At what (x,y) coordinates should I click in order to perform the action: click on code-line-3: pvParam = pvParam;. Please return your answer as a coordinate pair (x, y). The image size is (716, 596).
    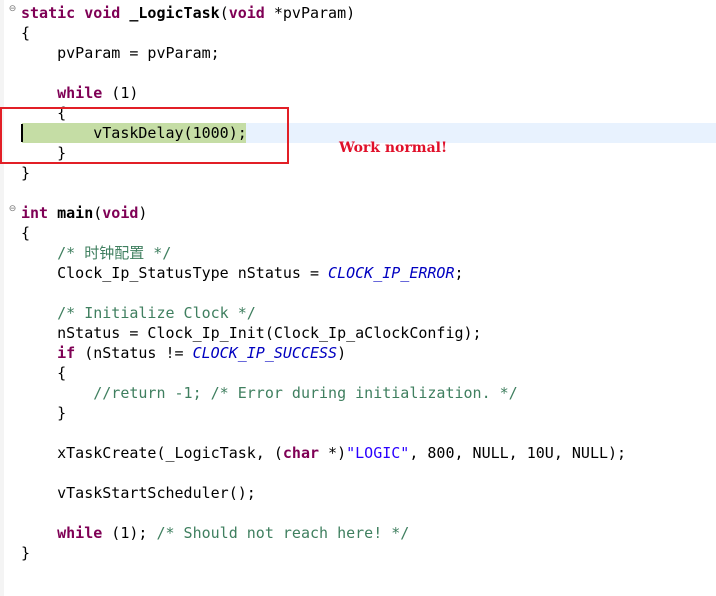
    Looking at the image, I should click on (120, 53).